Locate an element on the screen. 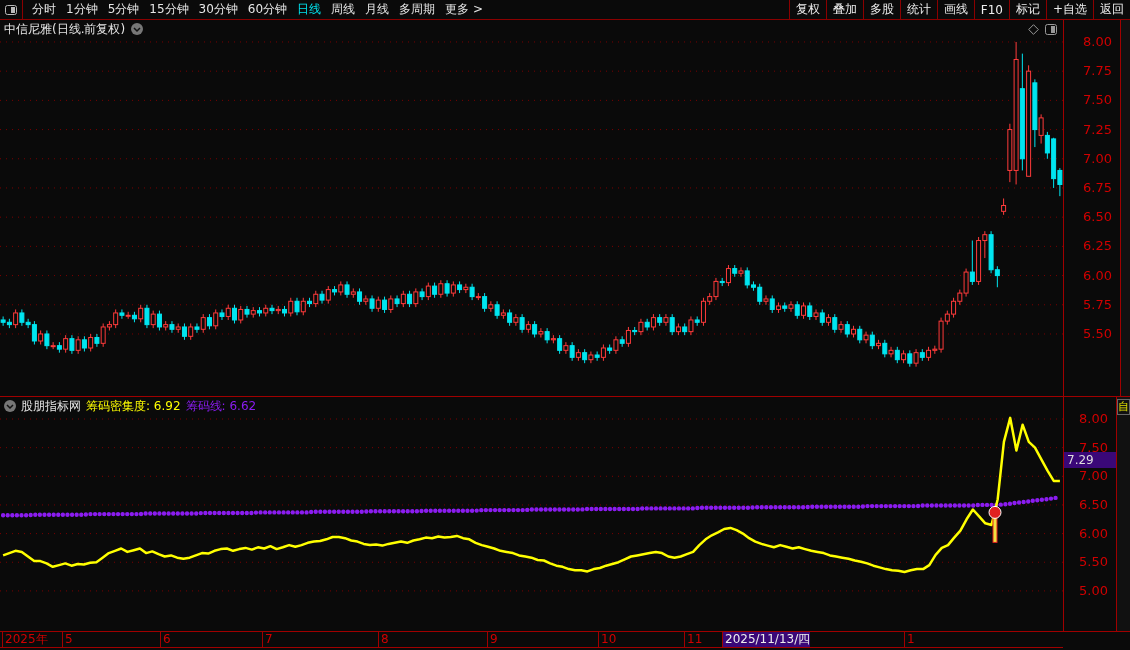  period-tab: 更多 > is located at coordinates (464, 9).